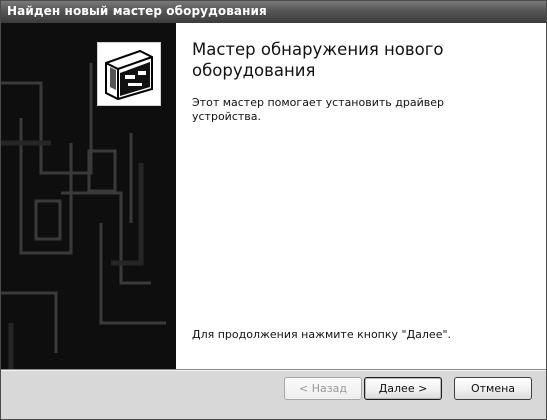  I want to click on button-separator, so click(273, 370).